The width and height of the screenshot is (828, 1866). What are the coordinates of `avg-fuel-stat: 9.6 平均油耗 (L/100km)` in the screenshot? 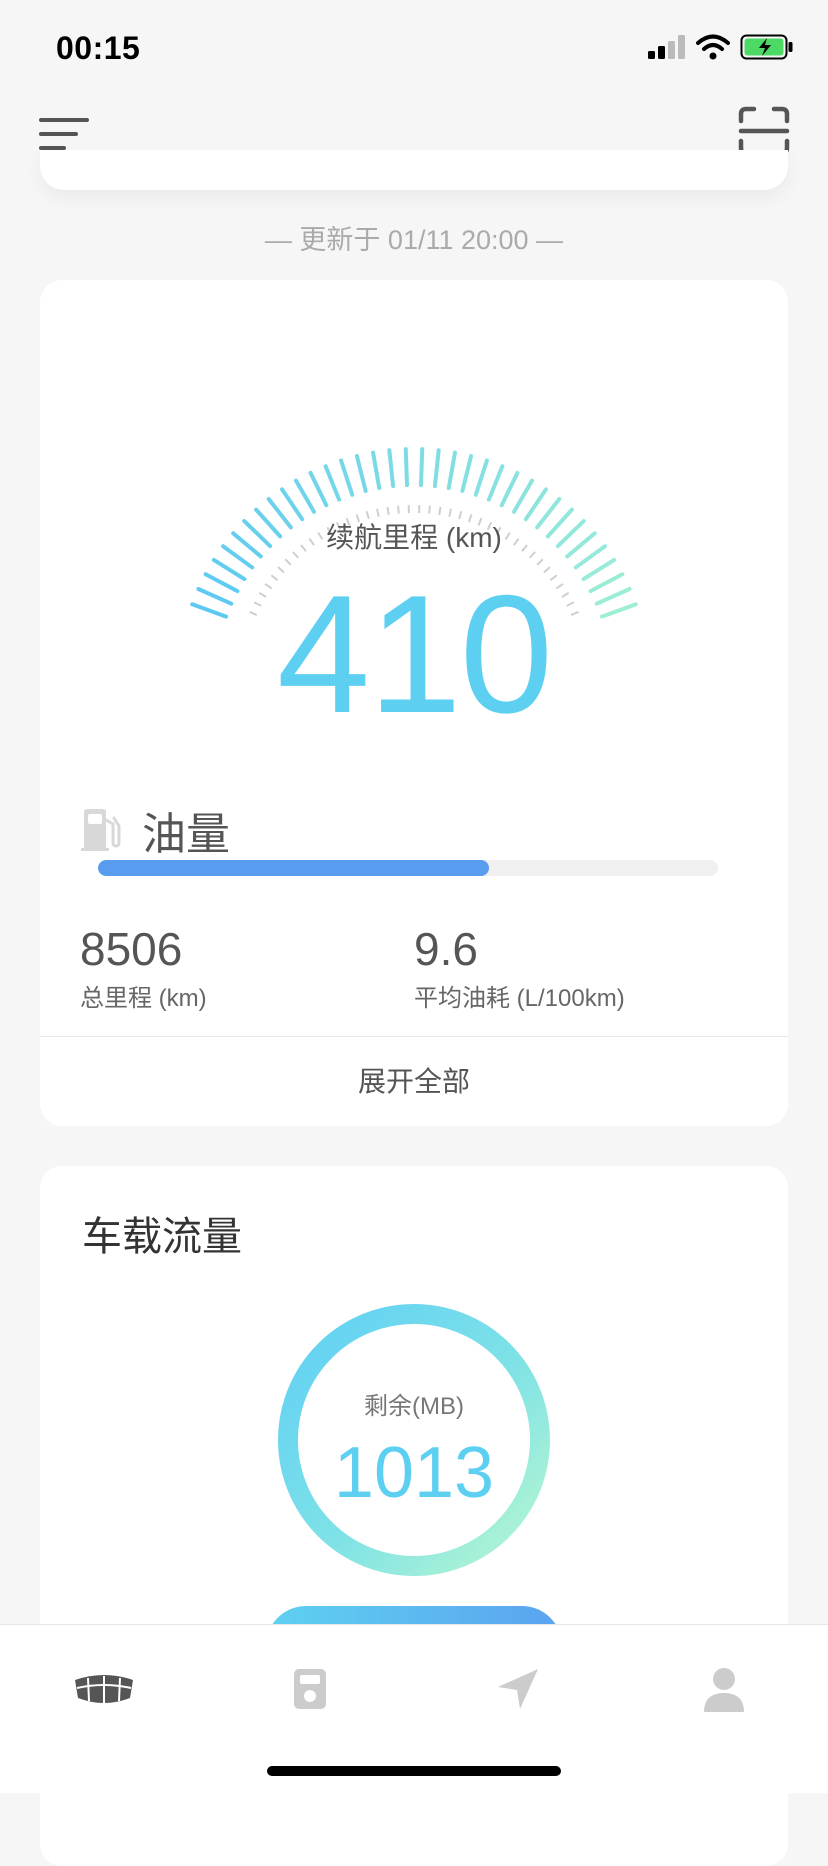 It's located at (519, 967).